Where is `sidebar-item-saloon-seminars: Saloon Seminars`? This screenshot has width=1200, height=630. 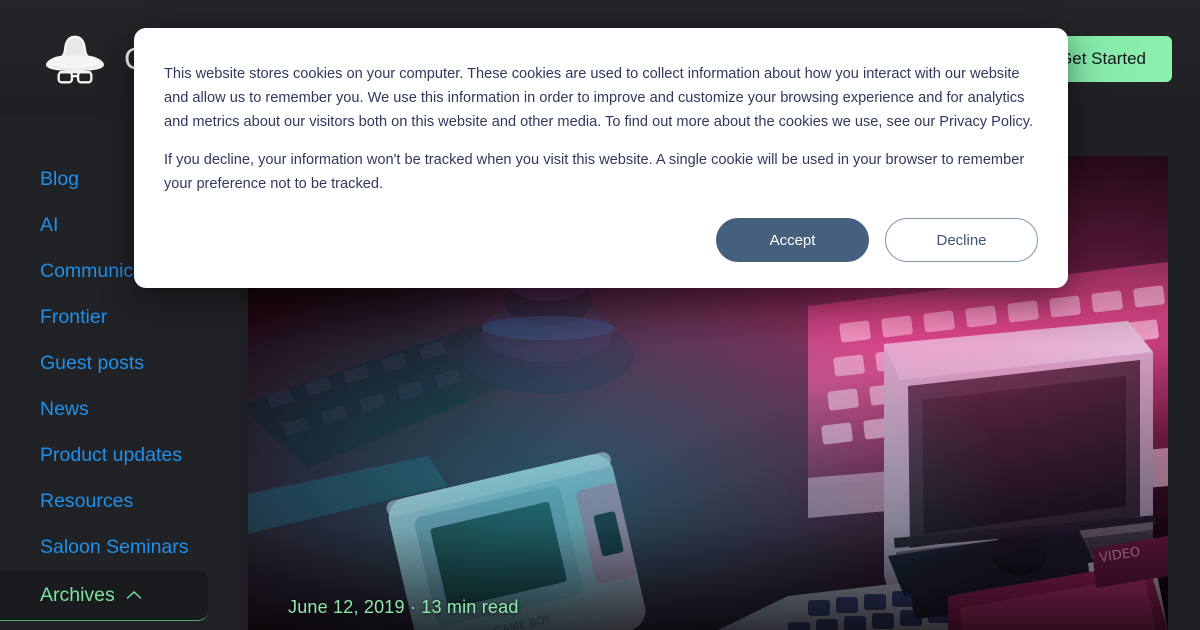
sidebar-item-saloon-seminars: Saloon Seminars is located at coordinates (120, 547).